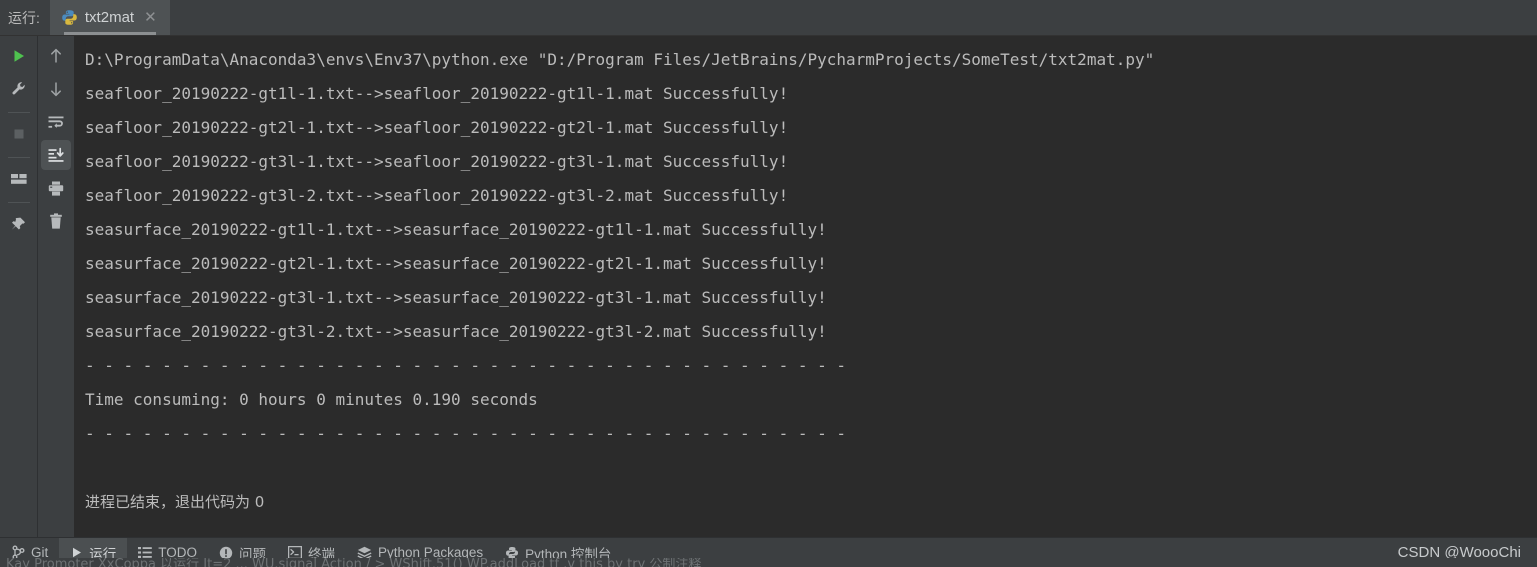 The image size is (1537, 567). I want to click on play-icon, so click(19, 56).